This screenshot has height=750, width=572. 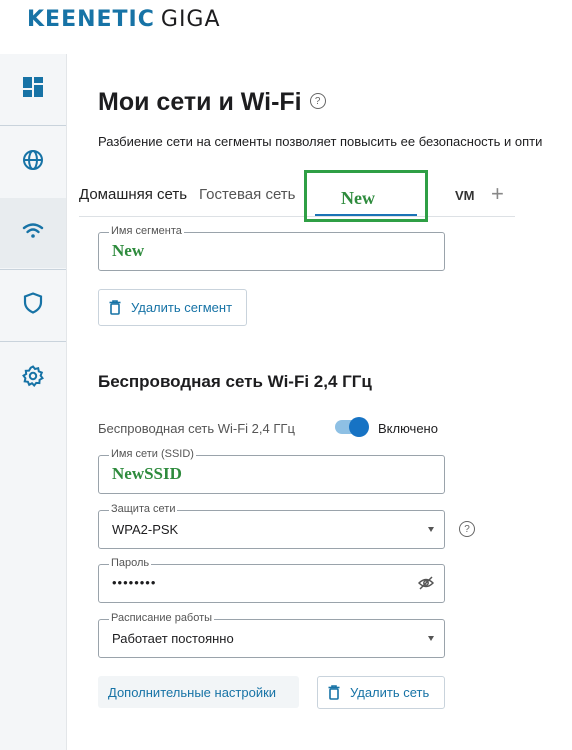 I want to click on sidebar-item-settings, so click(x=33, y=378).